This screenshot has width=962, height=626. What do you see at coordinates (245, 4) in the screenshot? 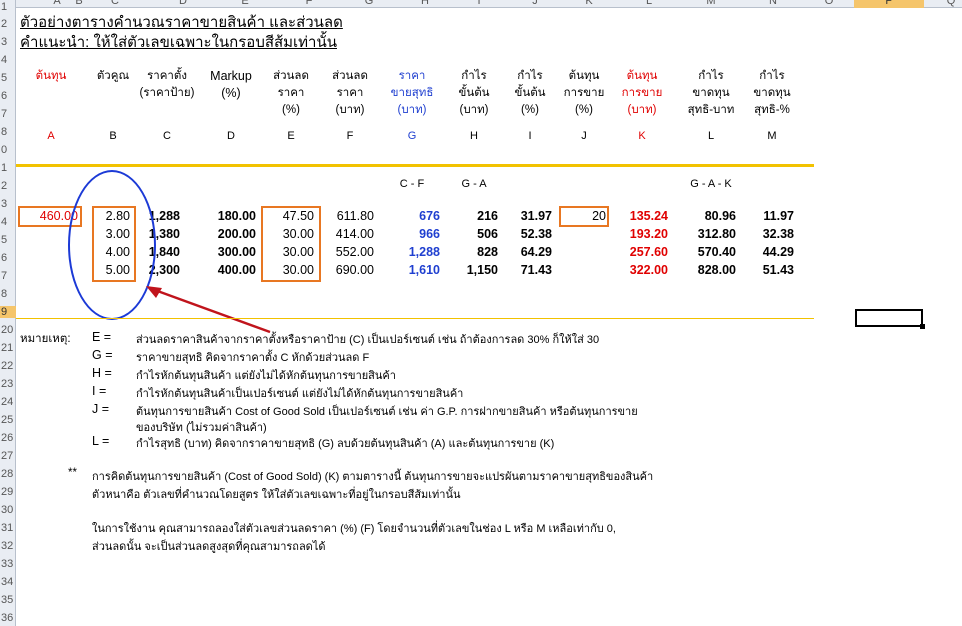
I see `column-header-e: E` at bounding box center [245, 4].